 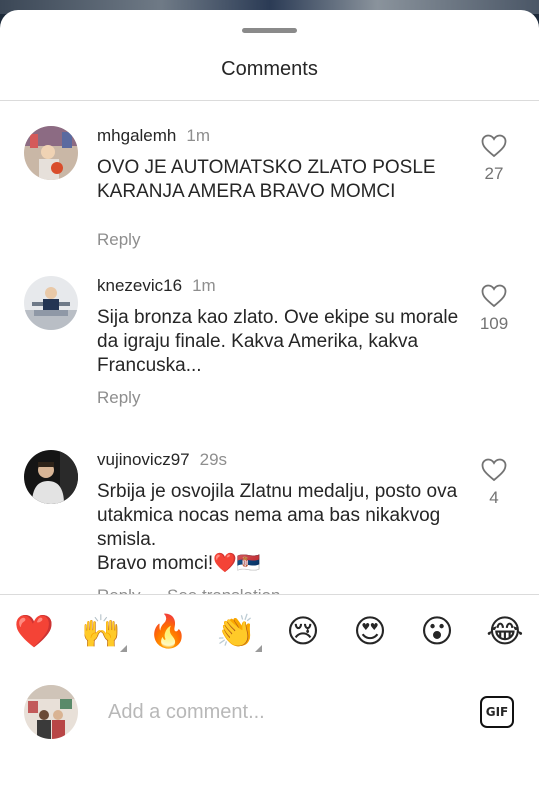 What do you see at coordinates (505, 631) in the screenshot?
I see `laughing-face-emoji-button: 😂` at bounding box center [505, 631].